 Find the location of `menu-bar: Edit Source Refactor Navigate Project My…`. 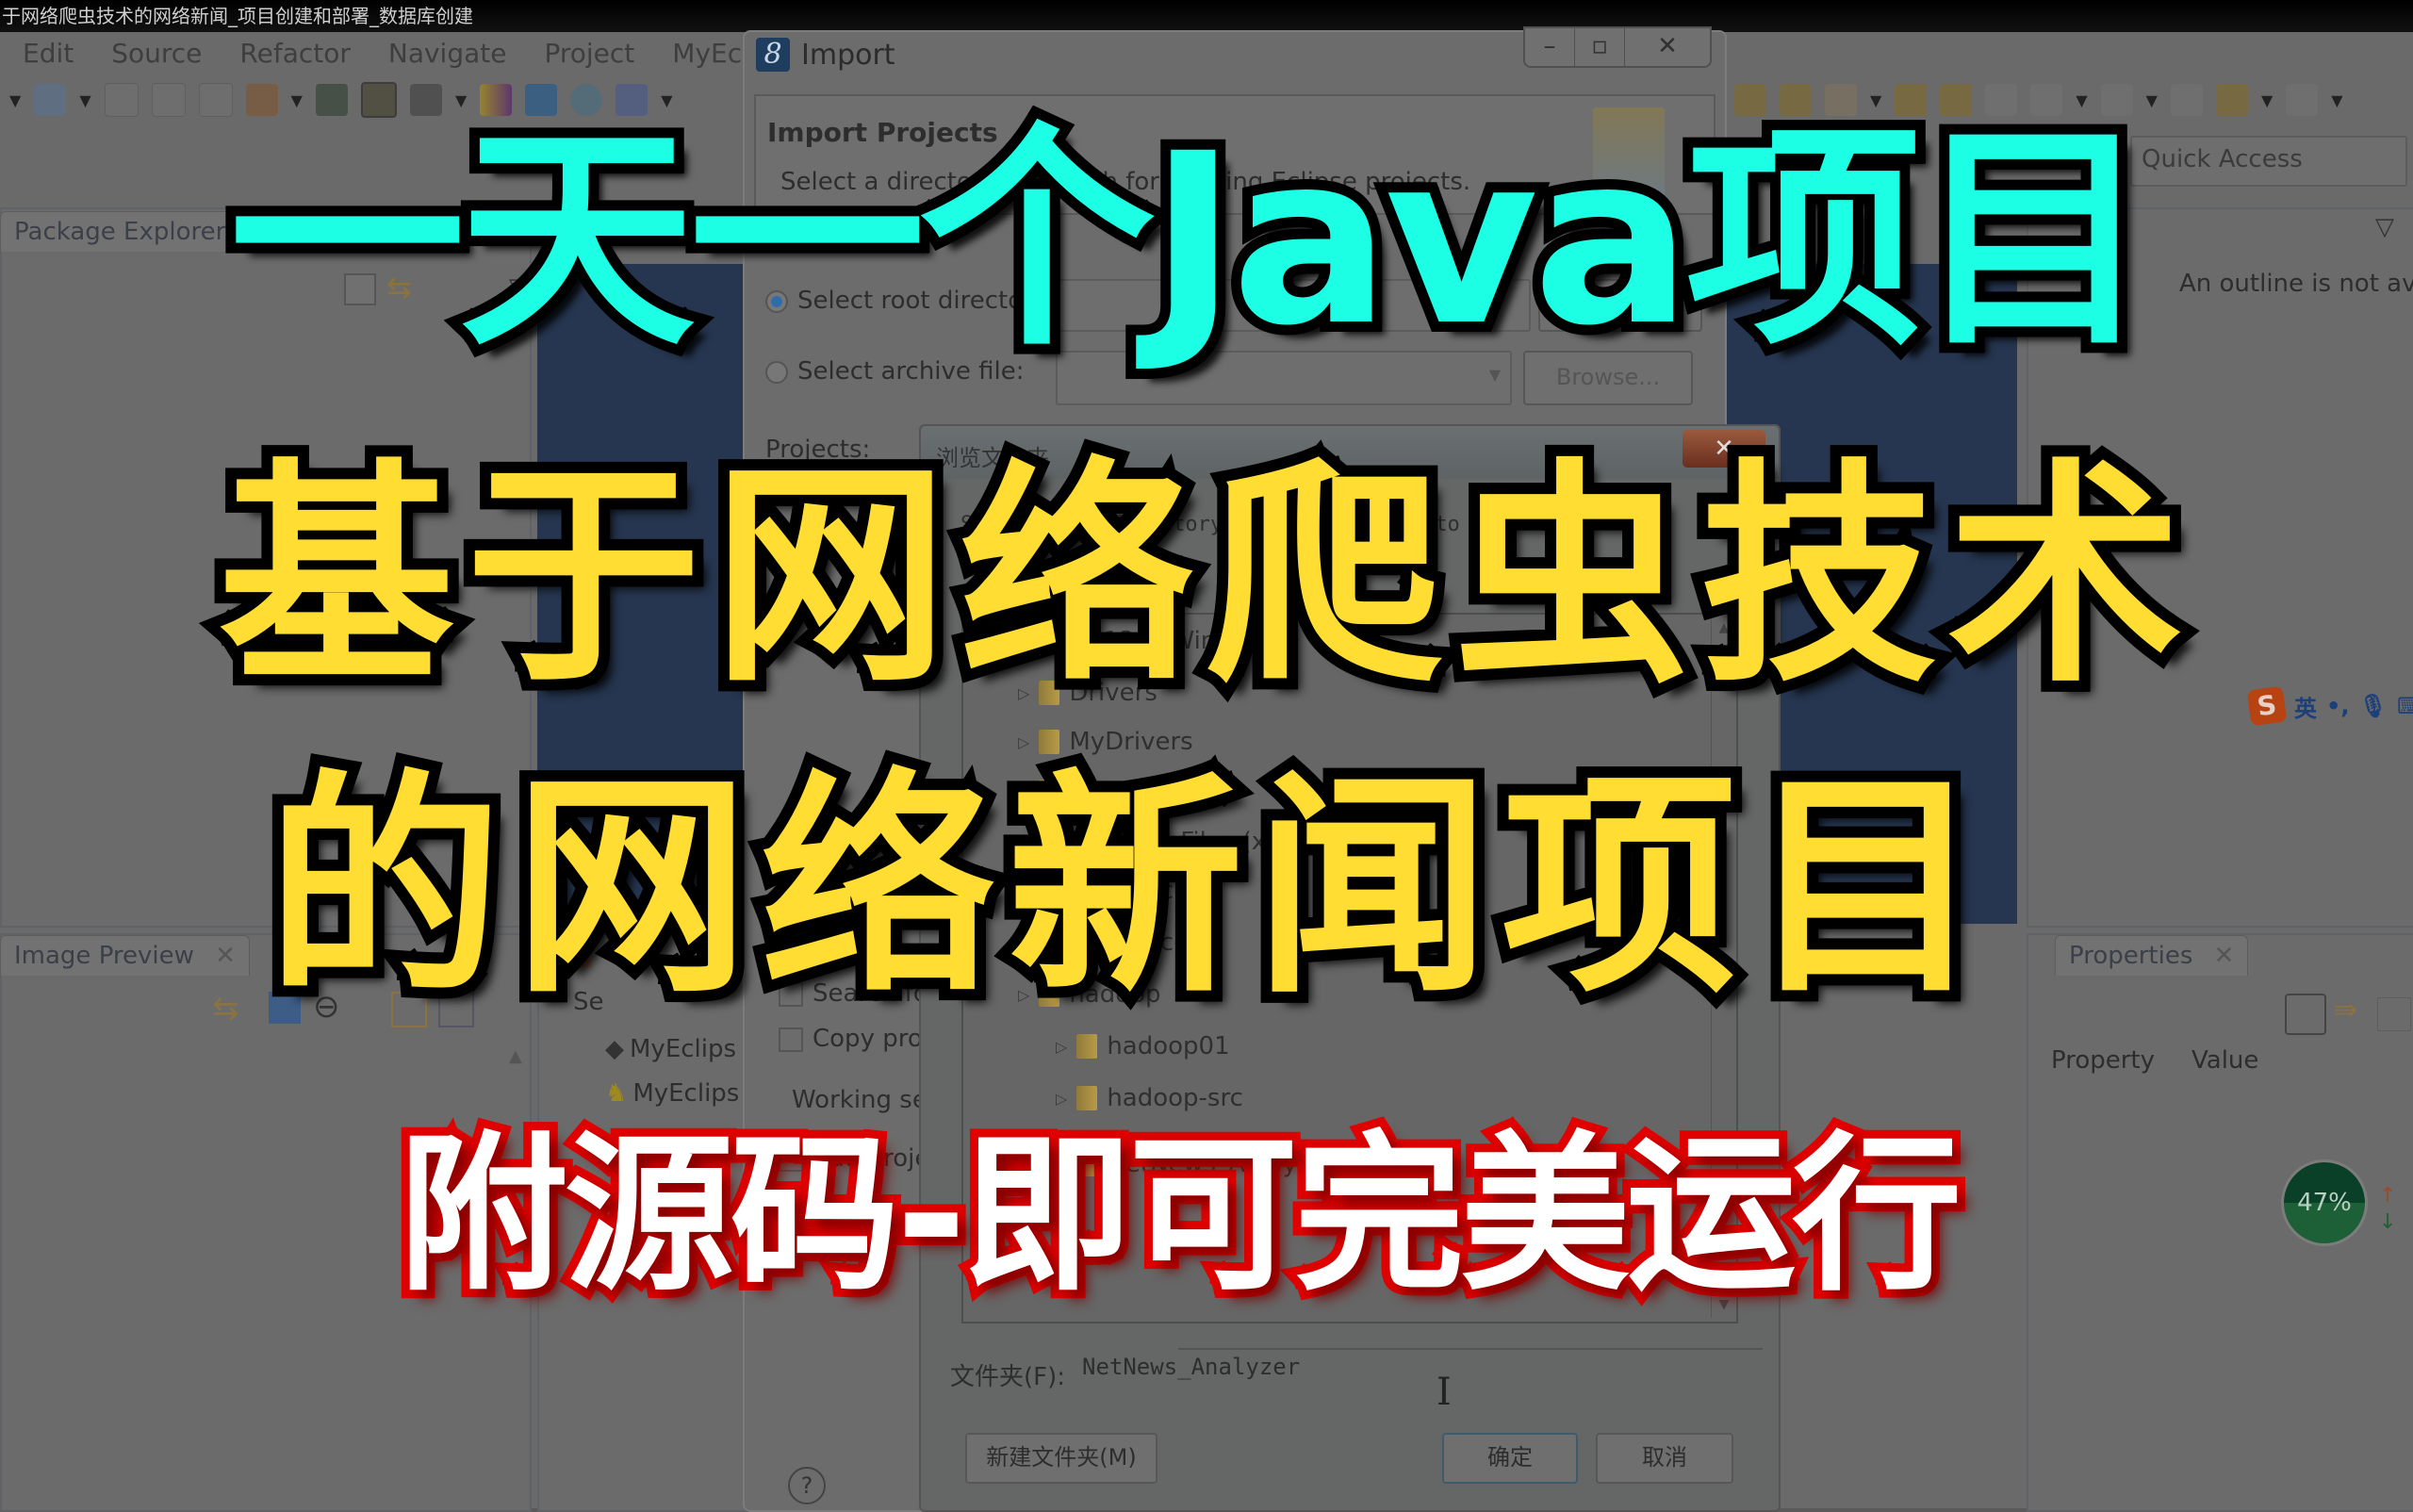

menu-bar: Edit Source Refactor Navigate Project My… is located at coordinates (456, 53).